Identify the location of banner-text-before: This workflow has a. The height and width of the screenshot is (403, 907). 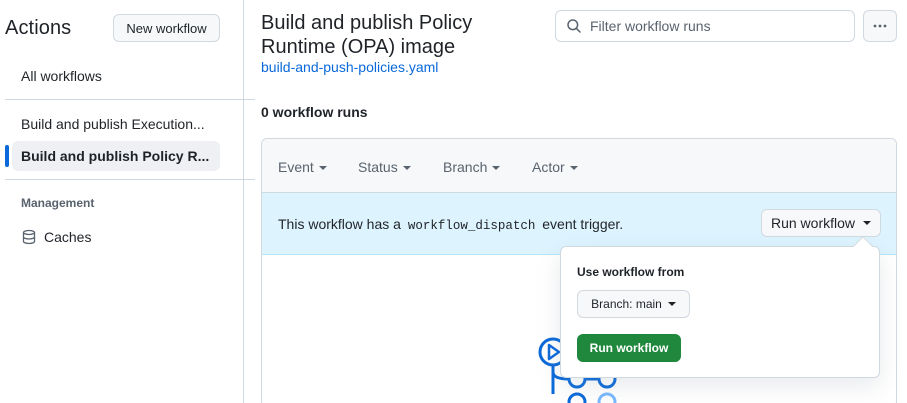
(339, 224).